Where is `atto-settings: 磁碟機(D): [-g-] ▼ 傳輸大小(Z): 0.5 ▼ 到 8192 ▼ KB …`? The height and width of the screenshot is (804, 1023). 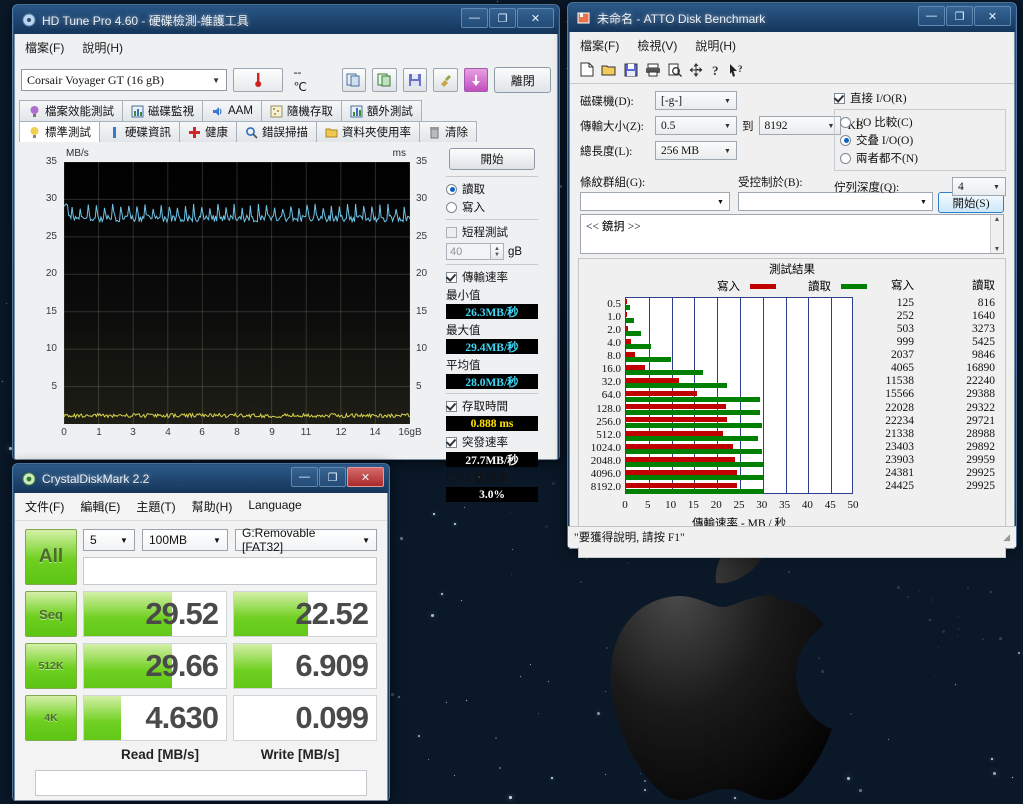 atto-settings: 磁碟機(D): [-g-] ▼ 傳輸大小(Z): 0.5 ▼ 到 8192 ▼ KB … is located at coordinates (792, 148).